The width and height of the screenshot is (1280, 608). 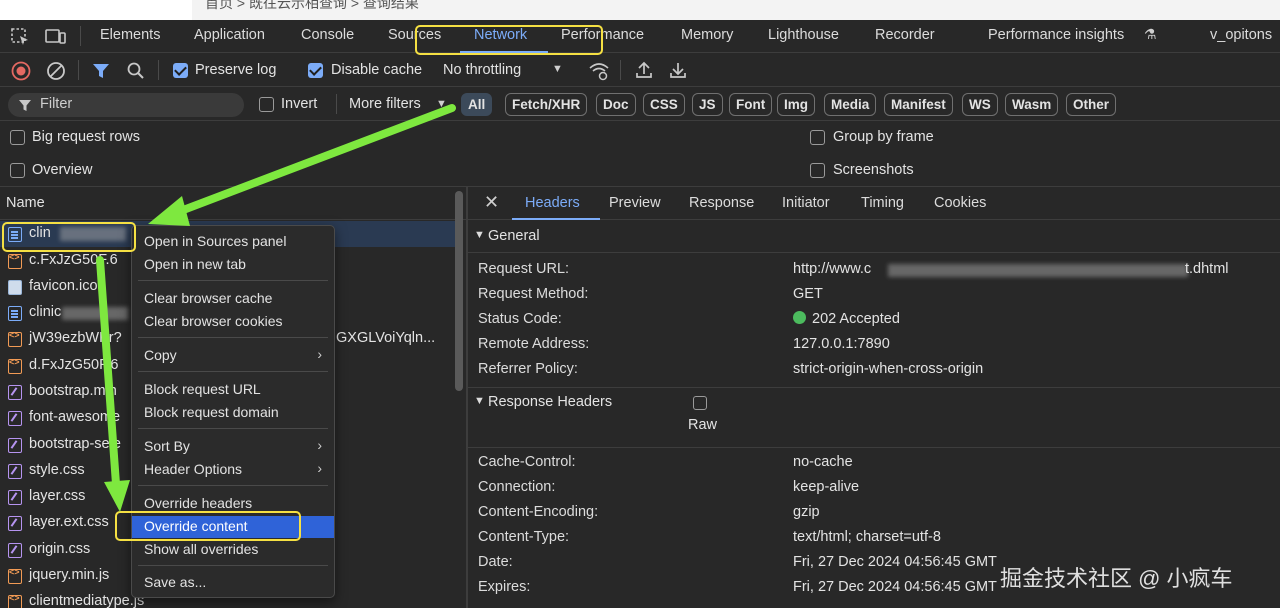 What do you see at coordinates (169, 211) in the screenshot?
I see `arrow-head-left` at bounding box center [169, 211].